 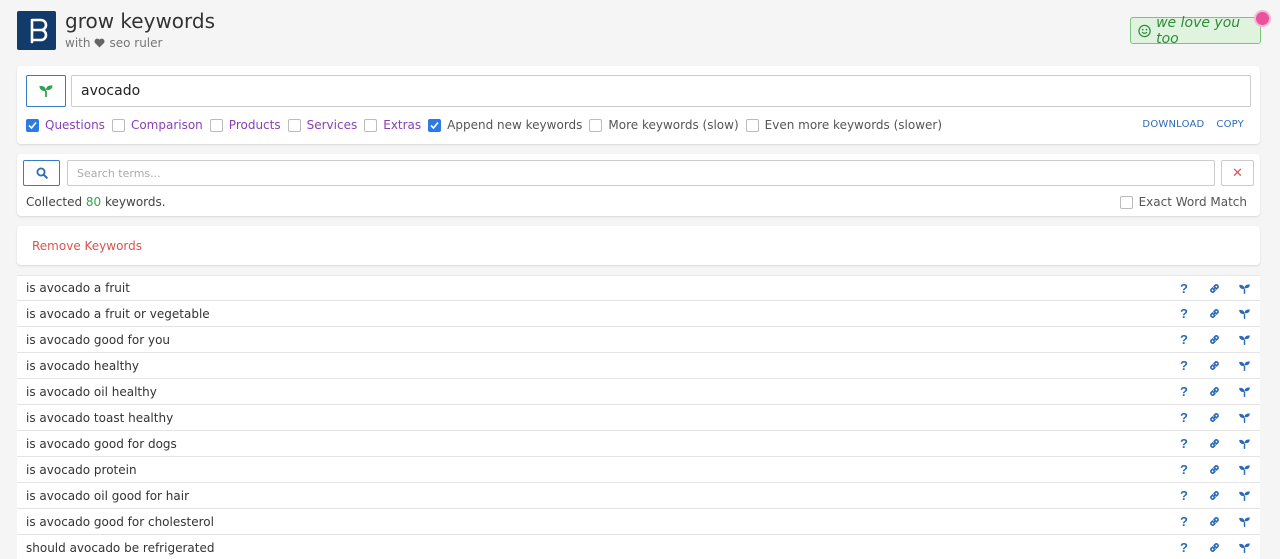 I want to click on keyword-text: is avocado toast healthy, so click(x=100, y=417).